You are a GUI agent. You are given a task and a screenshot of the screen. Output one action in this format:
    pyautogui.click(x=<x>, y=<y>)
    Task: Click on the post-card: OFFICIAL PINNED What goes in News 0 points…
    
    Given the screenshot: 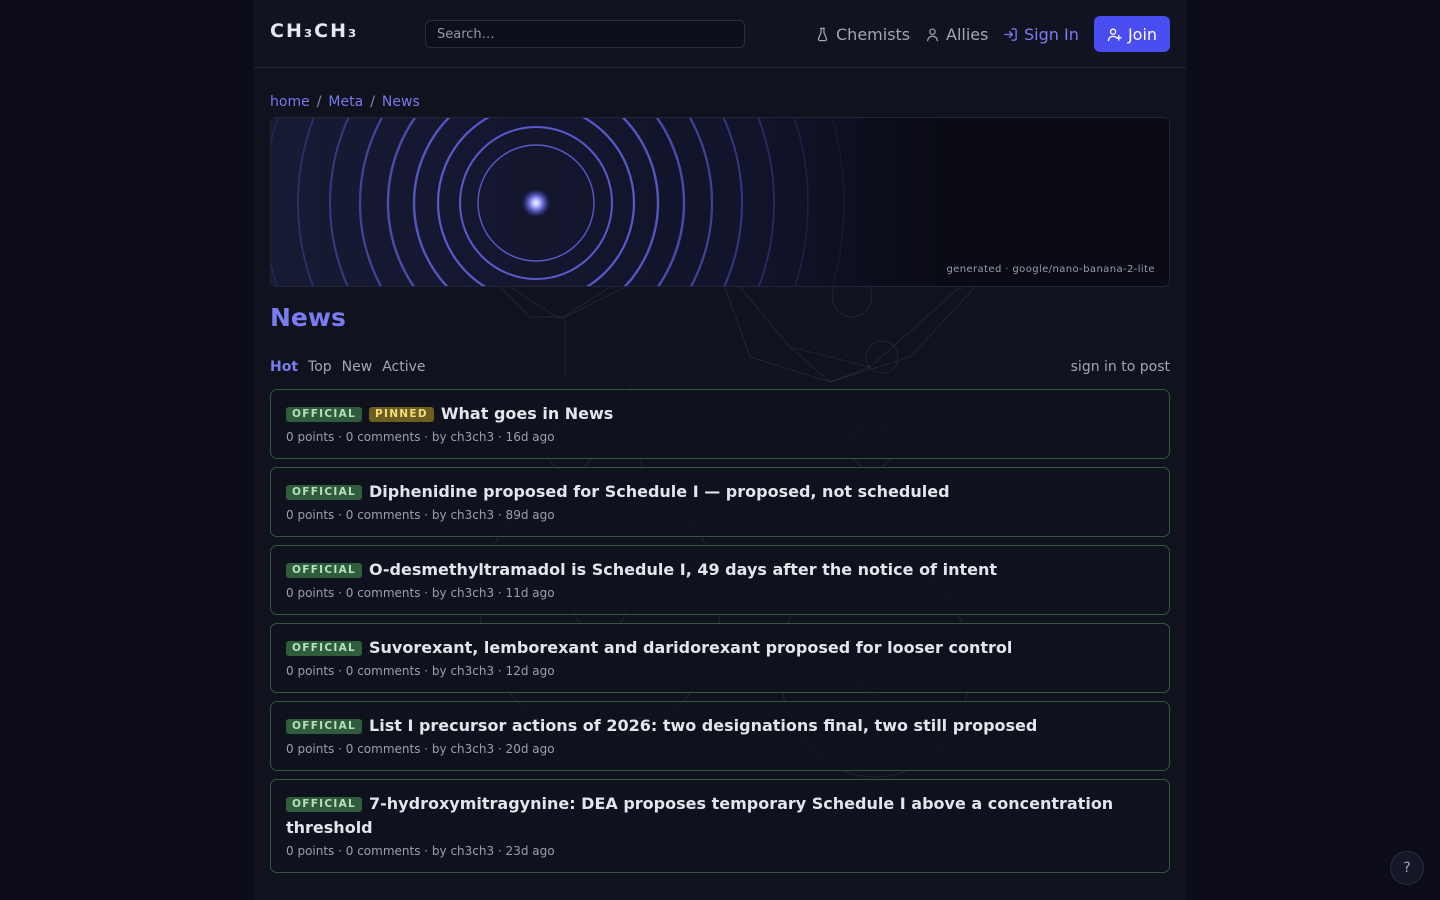 What is the action you would take?
    pyautogui.click(x=720, y=424)
    